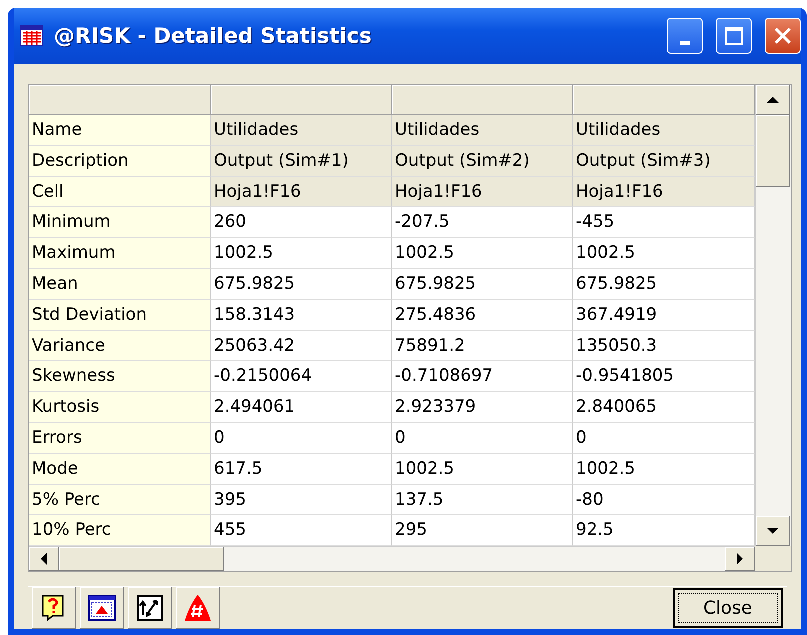  I want to click on row-label: Variance, so click(120, 346).